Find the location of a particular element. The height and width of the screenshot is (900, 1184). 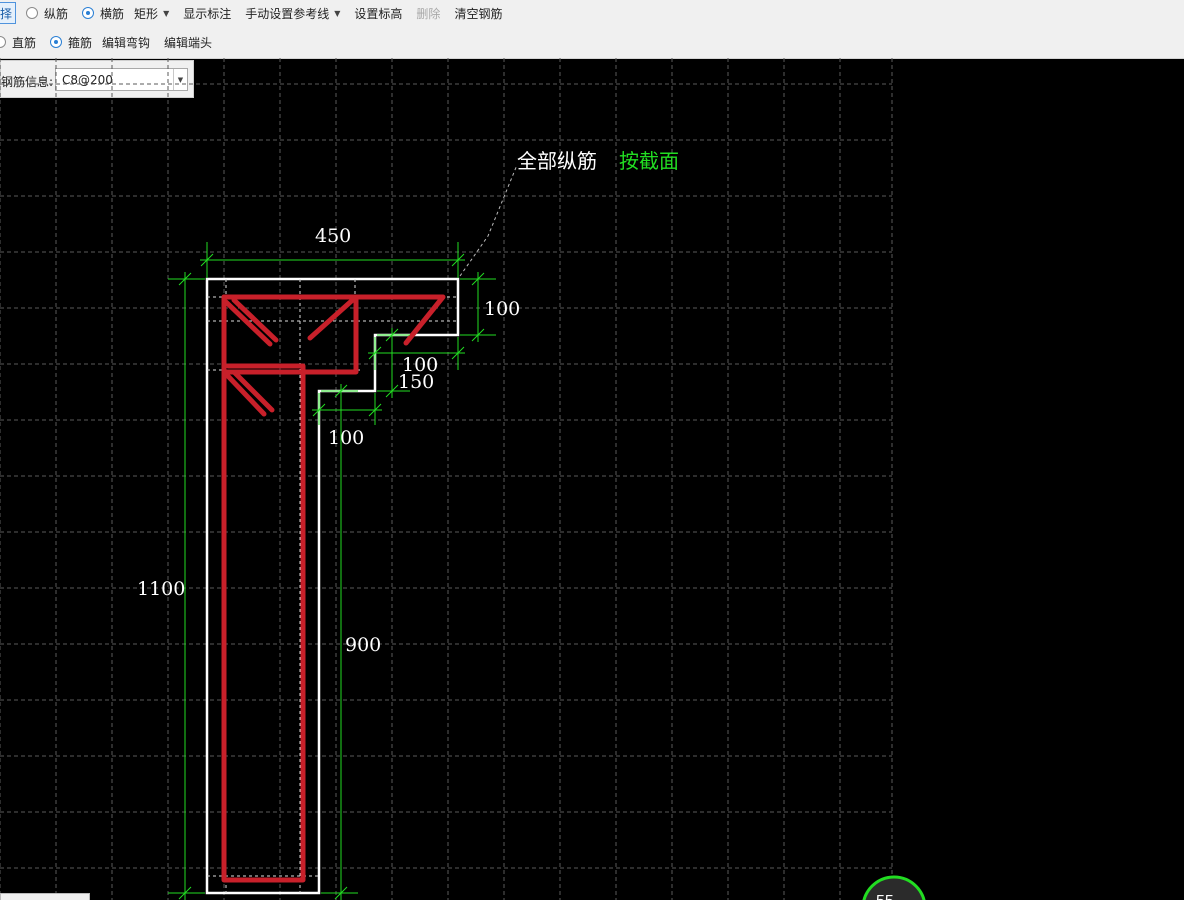

manual-refline-dropdown: 手动设置参考线 ▼ is located at coordinates (292, 13).